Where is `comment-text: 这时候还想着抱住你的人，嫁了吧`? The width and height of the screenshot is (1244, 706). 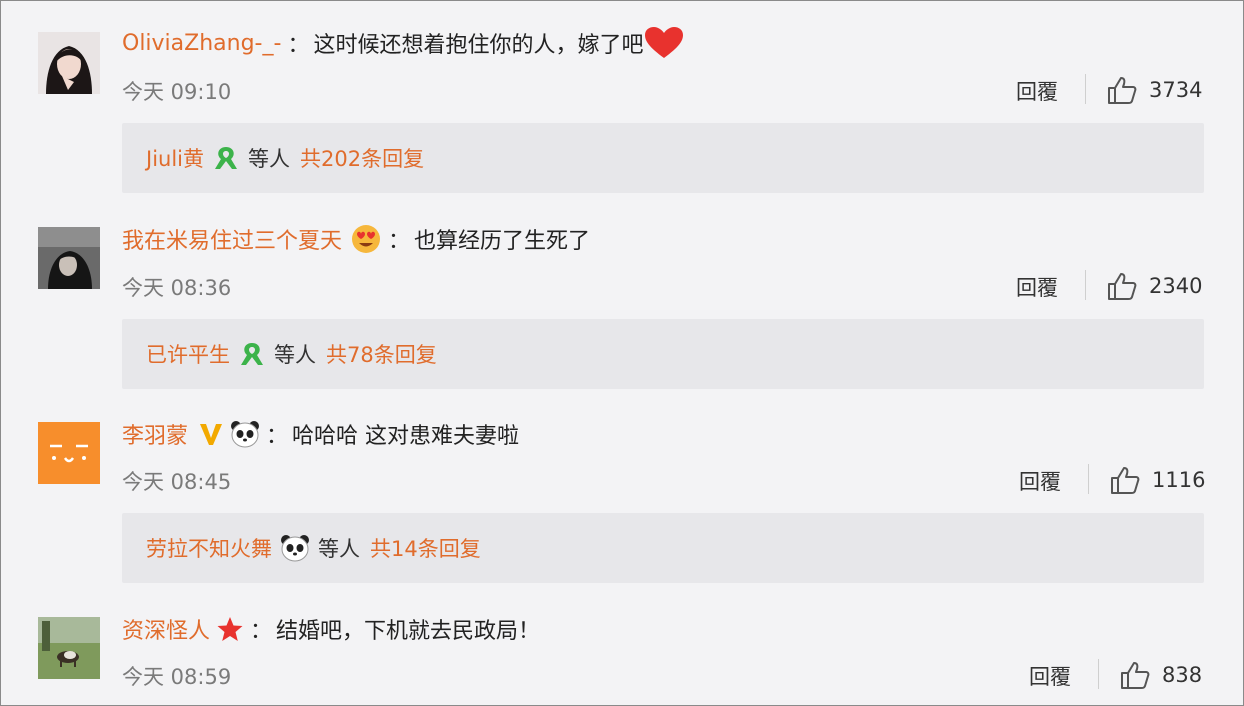
comment-text: 这时候还想着抱住你的人，嫁了吧 is located at coordinates (478, 45).